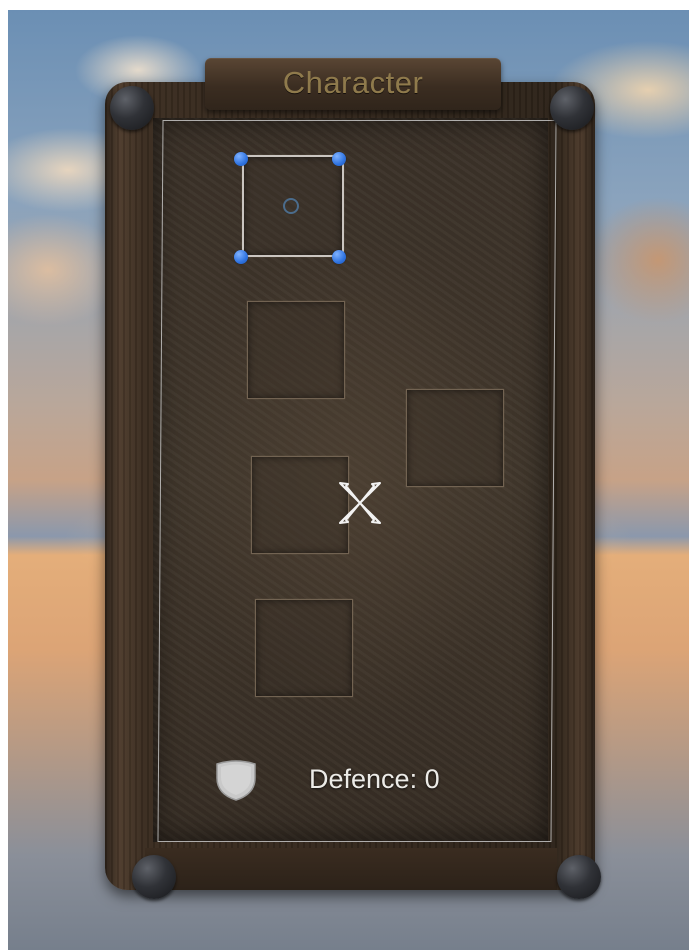 Image resolution: width=689 pixels, height=950 pixels. I want to click on rivet-bottom-left-icon, so click(154, 877).